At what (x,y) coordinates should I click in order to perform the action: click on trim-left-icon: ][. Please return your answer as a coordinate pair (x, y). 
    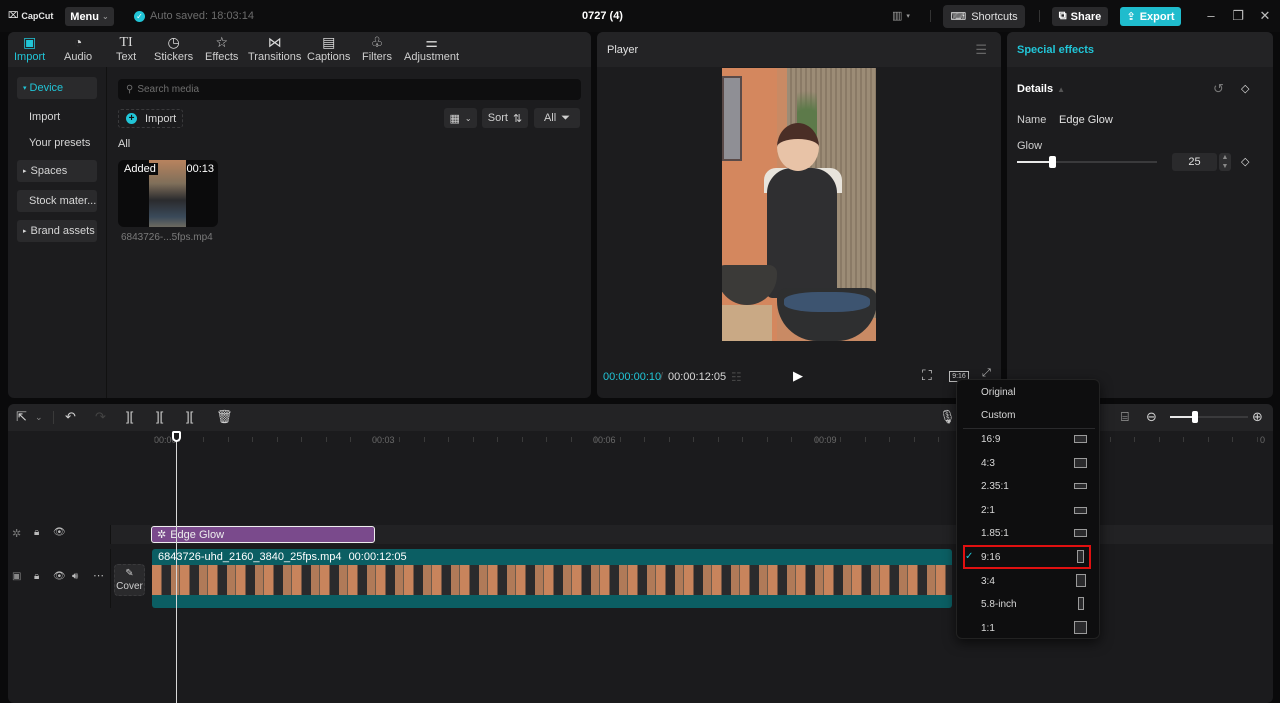
    Looking at the image, I should click on (159, 416).